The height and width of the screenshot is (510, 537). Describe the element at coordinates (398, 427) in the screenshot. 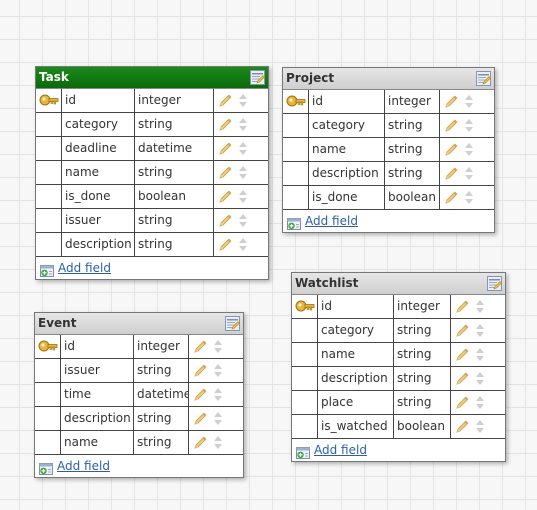

I see `field-row: is_watched boolean` at that location.